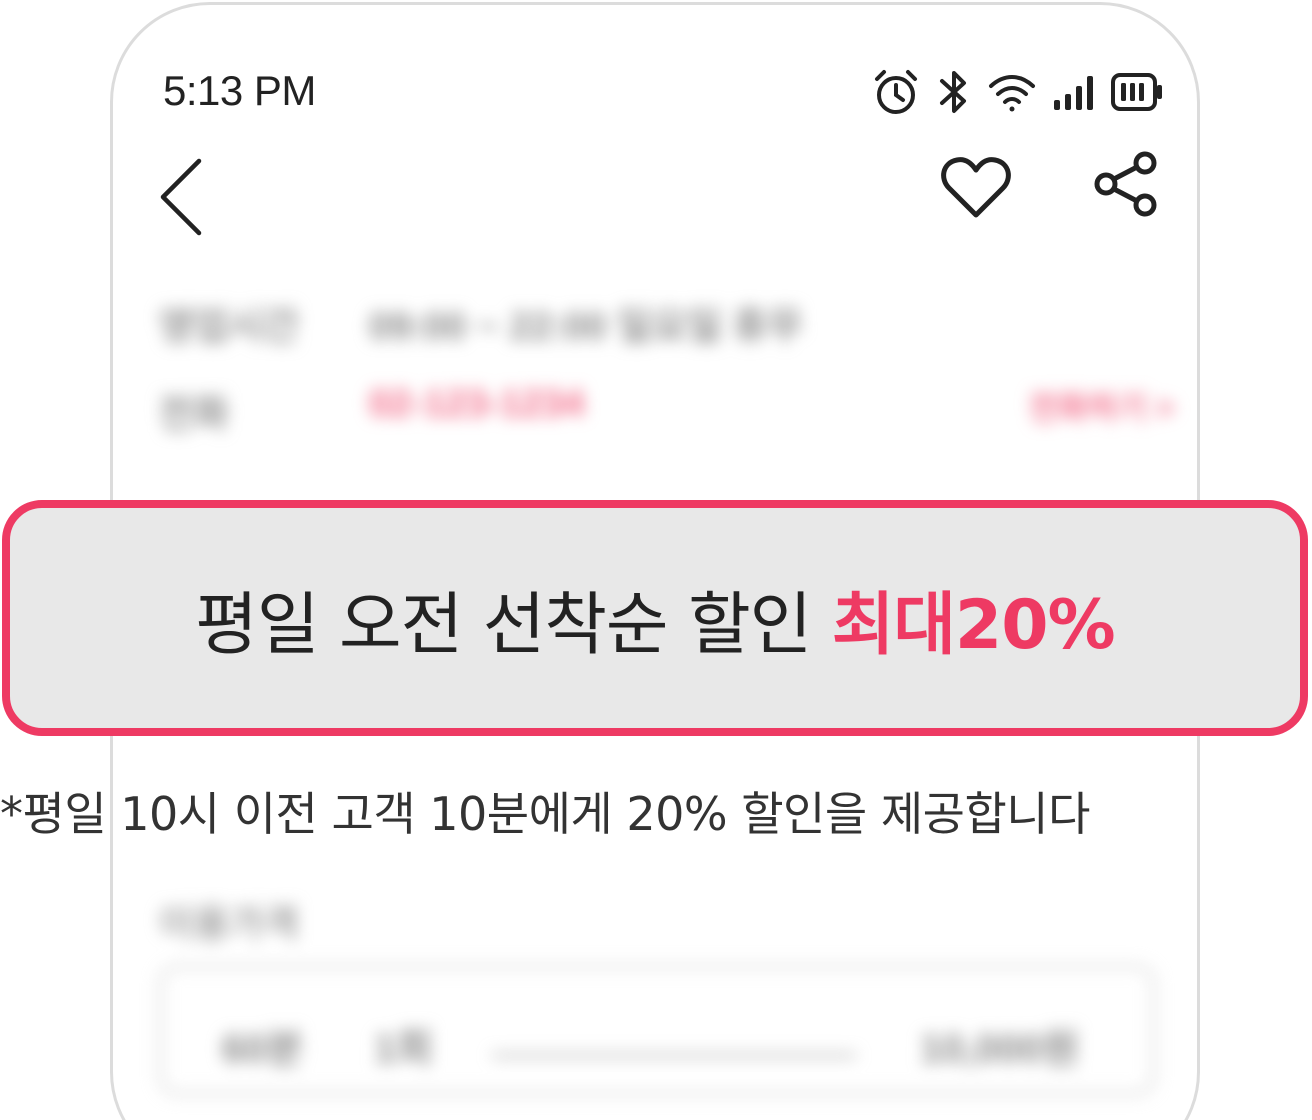  I want to click on alarm-icon, so click(896, 92).